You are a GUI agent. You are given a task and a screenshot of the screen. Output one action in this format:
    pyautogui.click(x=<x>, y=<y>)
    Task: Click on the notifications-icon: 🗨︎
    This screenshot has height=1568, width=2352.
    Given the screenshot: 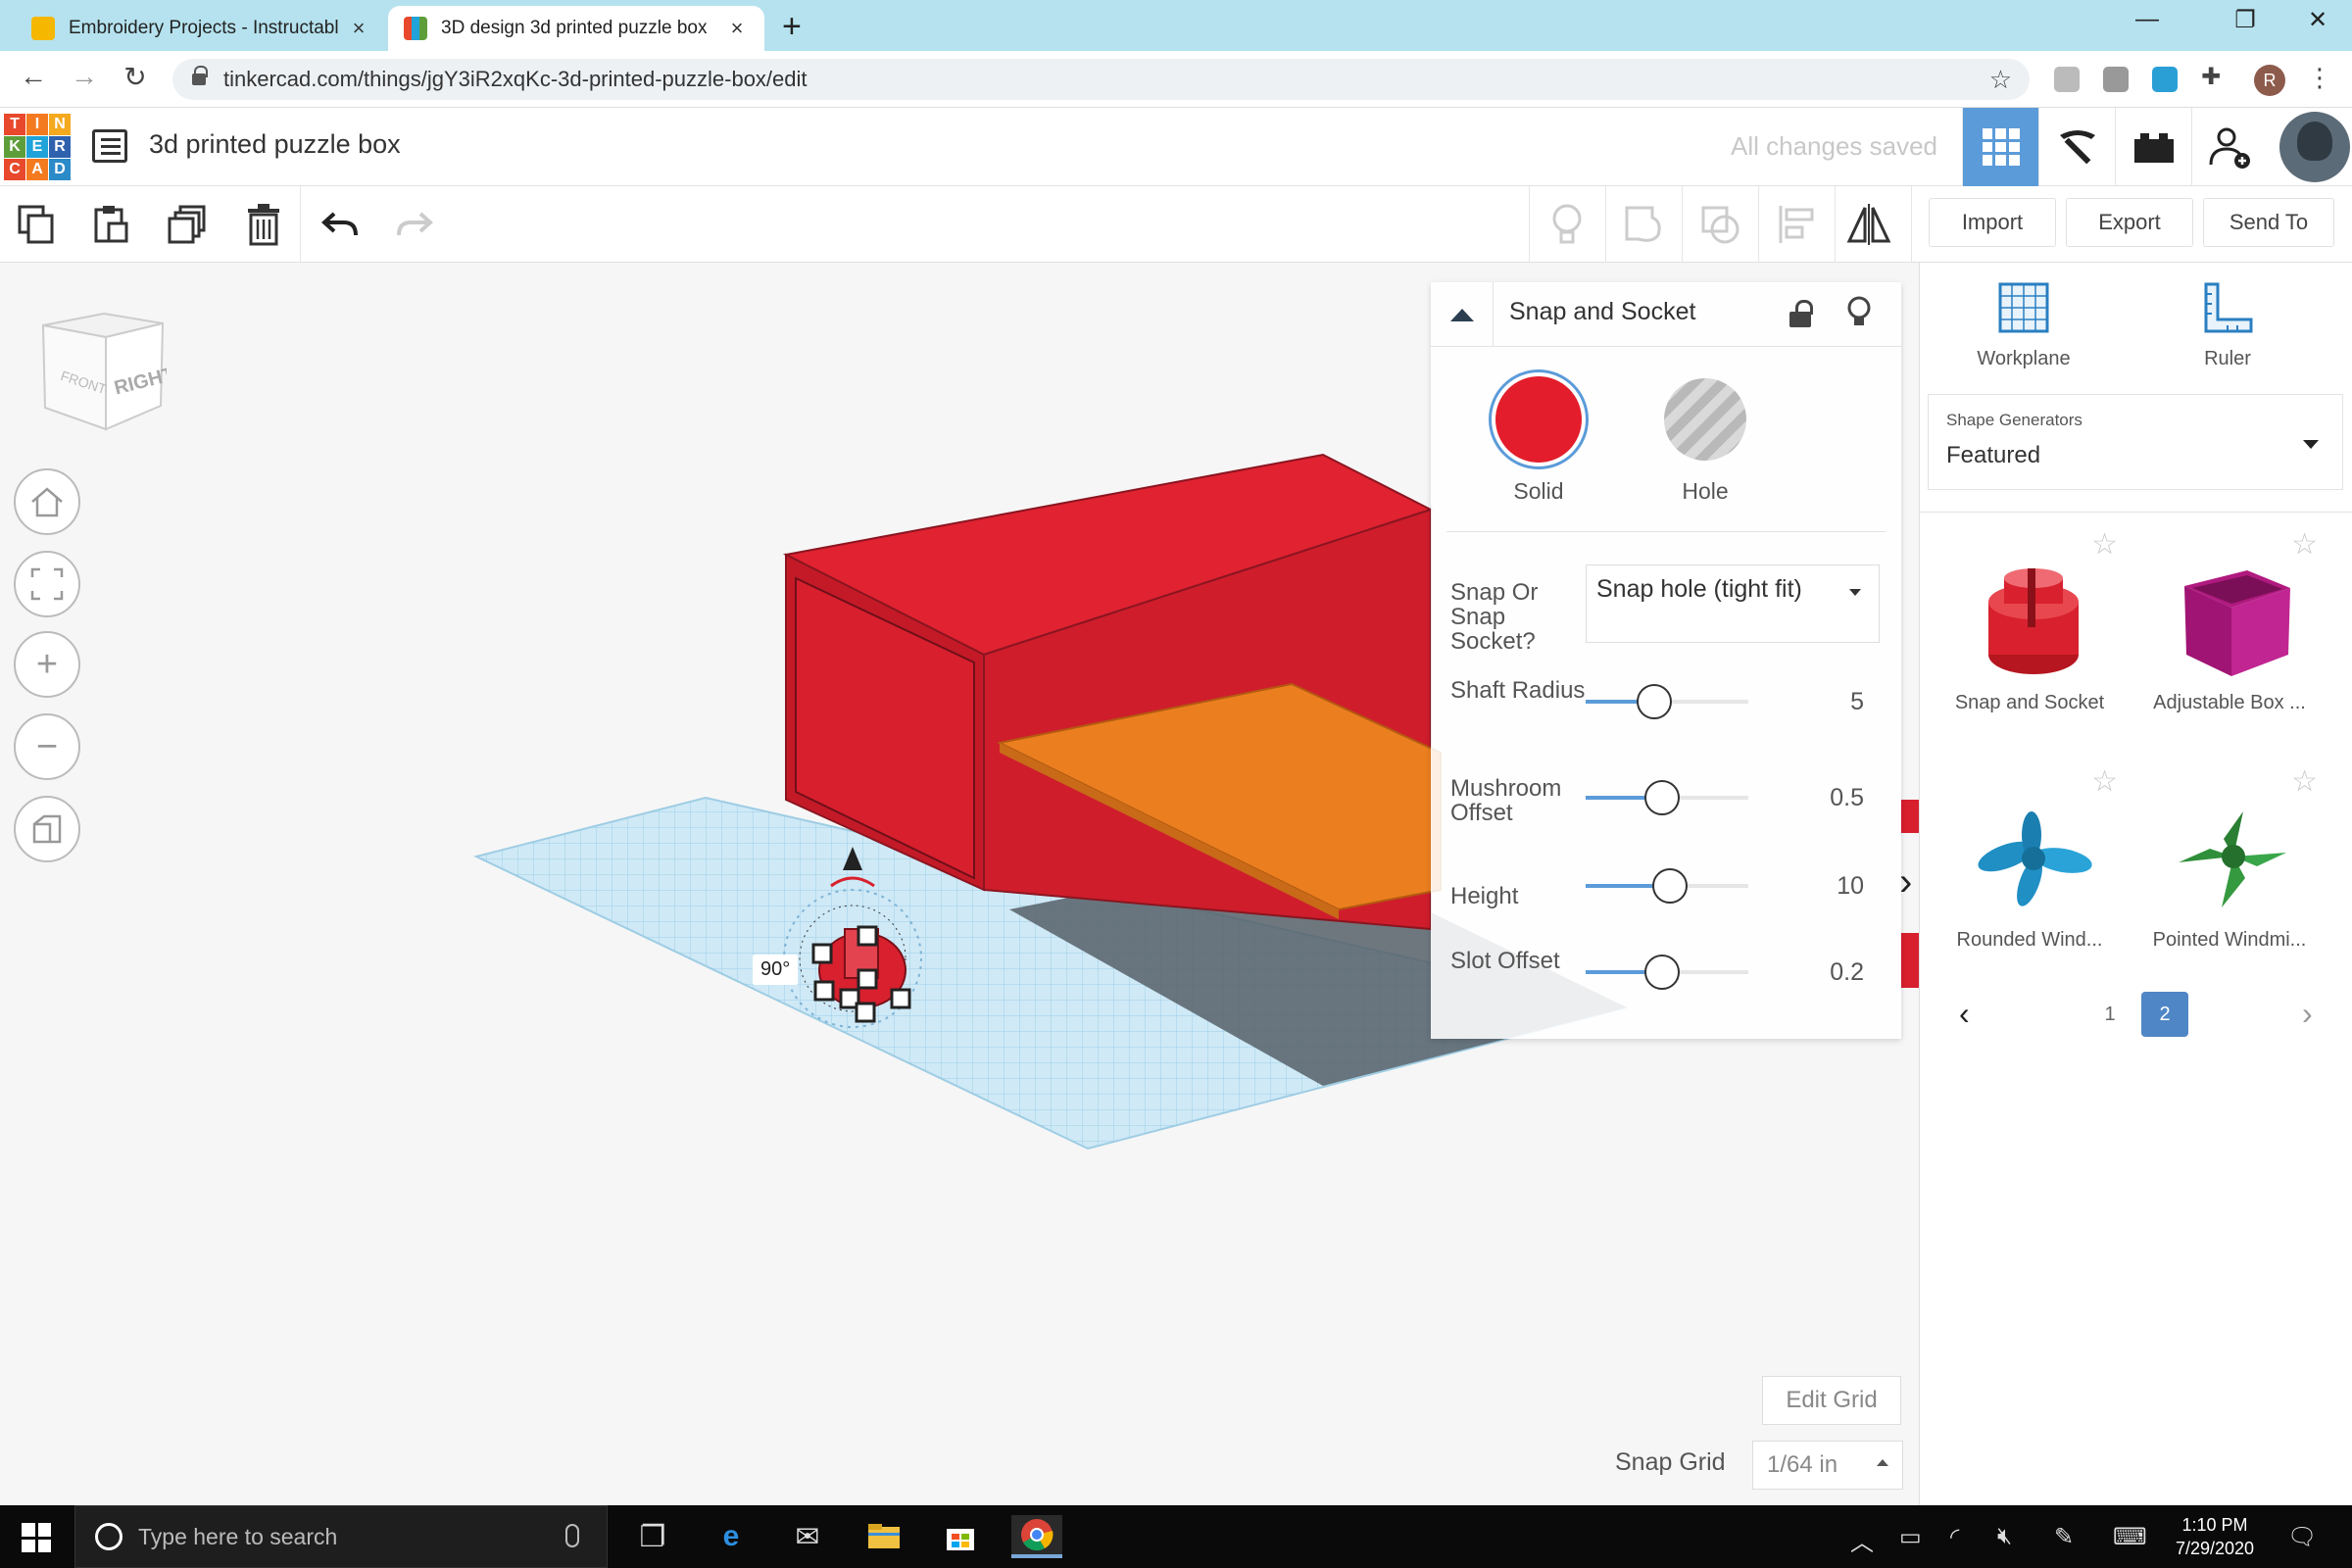 What is the action you would take?
    pyautogui.click(x=2302, y=1537)
    